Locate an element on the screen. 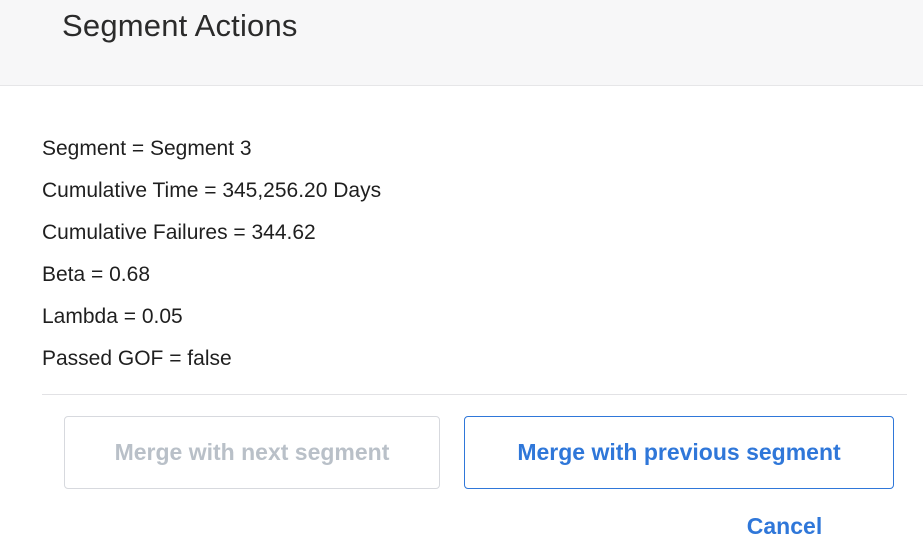 Image resolution: width=923 pixels, height=548 pixels. beta-text: Beta = 0.68 is located at coordinates (96, 274).